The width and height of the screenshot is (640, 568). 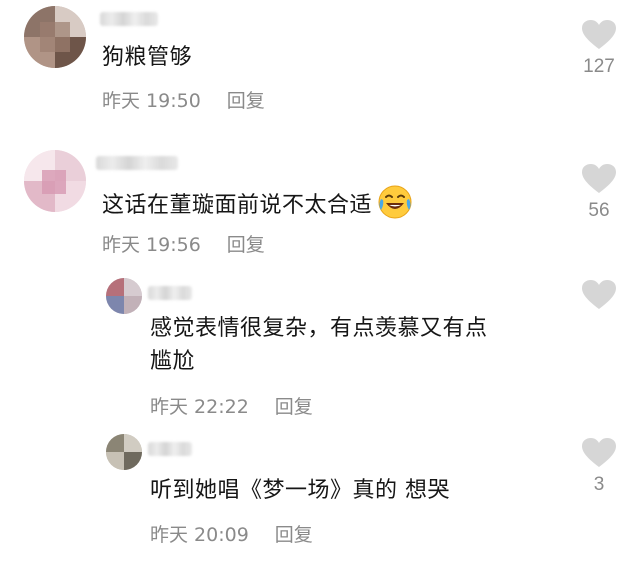 What do you see at coordinates (199, 407) in the screenshot?
I see `reply-time: 昨天 22:22` at bounding box center [199, 407].